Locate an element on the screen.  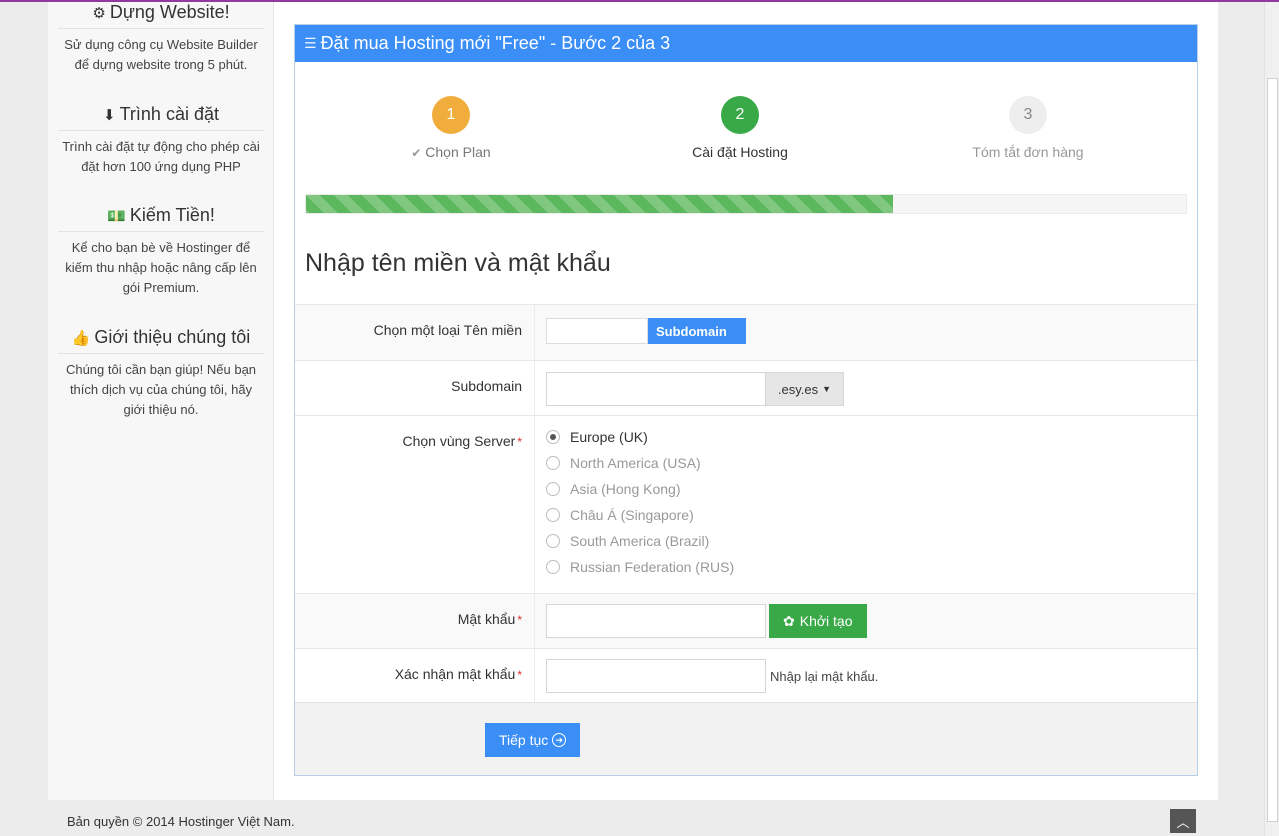
confirm-password-group: Nhập lại mật khẩu. is located at coordinates (712, 676).